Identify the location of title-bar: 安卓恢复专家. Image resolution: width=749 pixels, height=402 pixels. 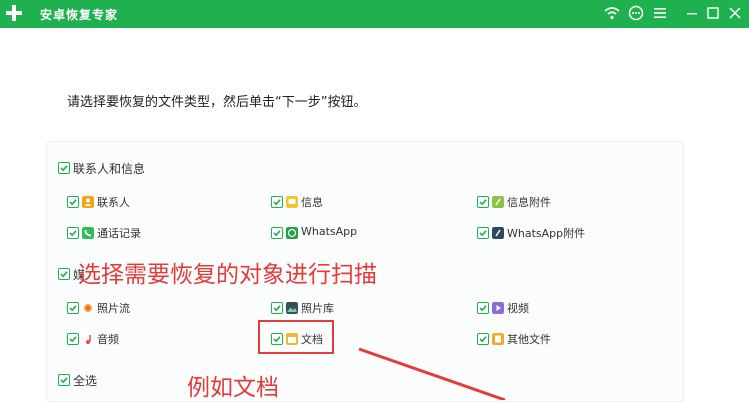
(374, 14).